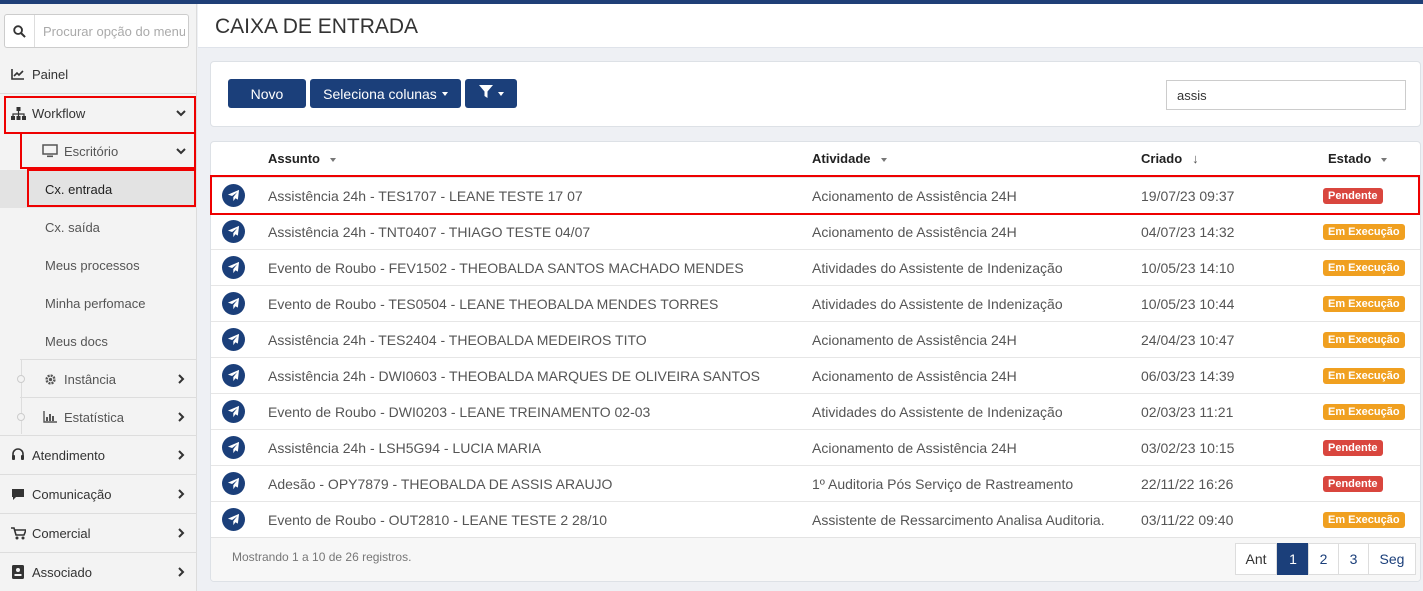 The image size is (1423, 591). I want to click on pagination-page-2: 2, so click(1323, 559).